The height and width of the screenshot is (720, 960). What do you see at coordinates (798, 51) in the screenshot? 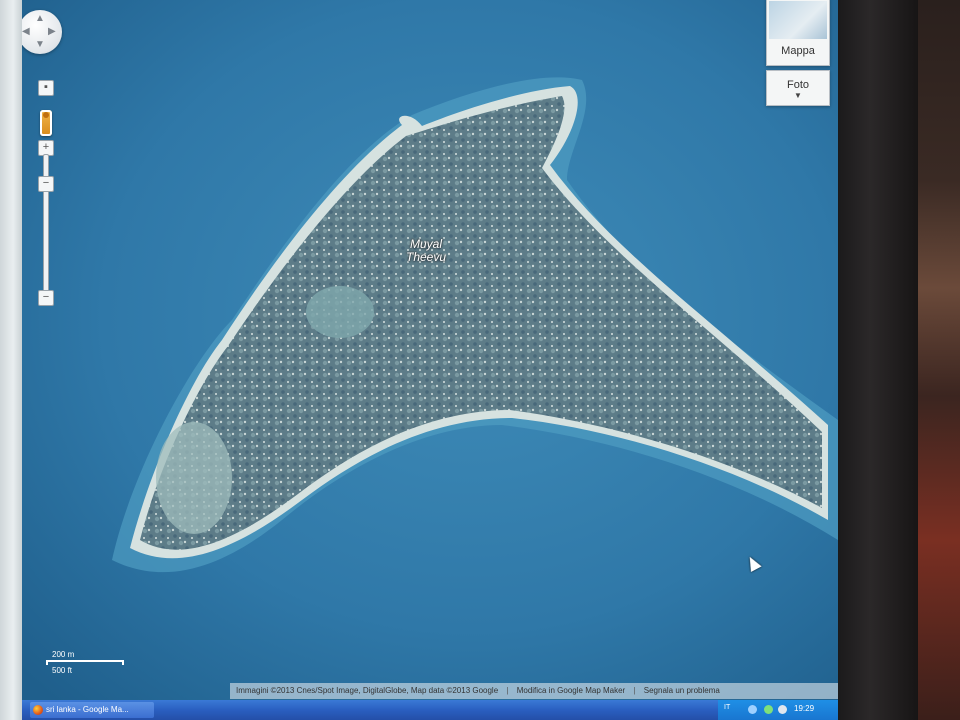
I see `map-type-label: Mappa` at bounding box center [798, 51].